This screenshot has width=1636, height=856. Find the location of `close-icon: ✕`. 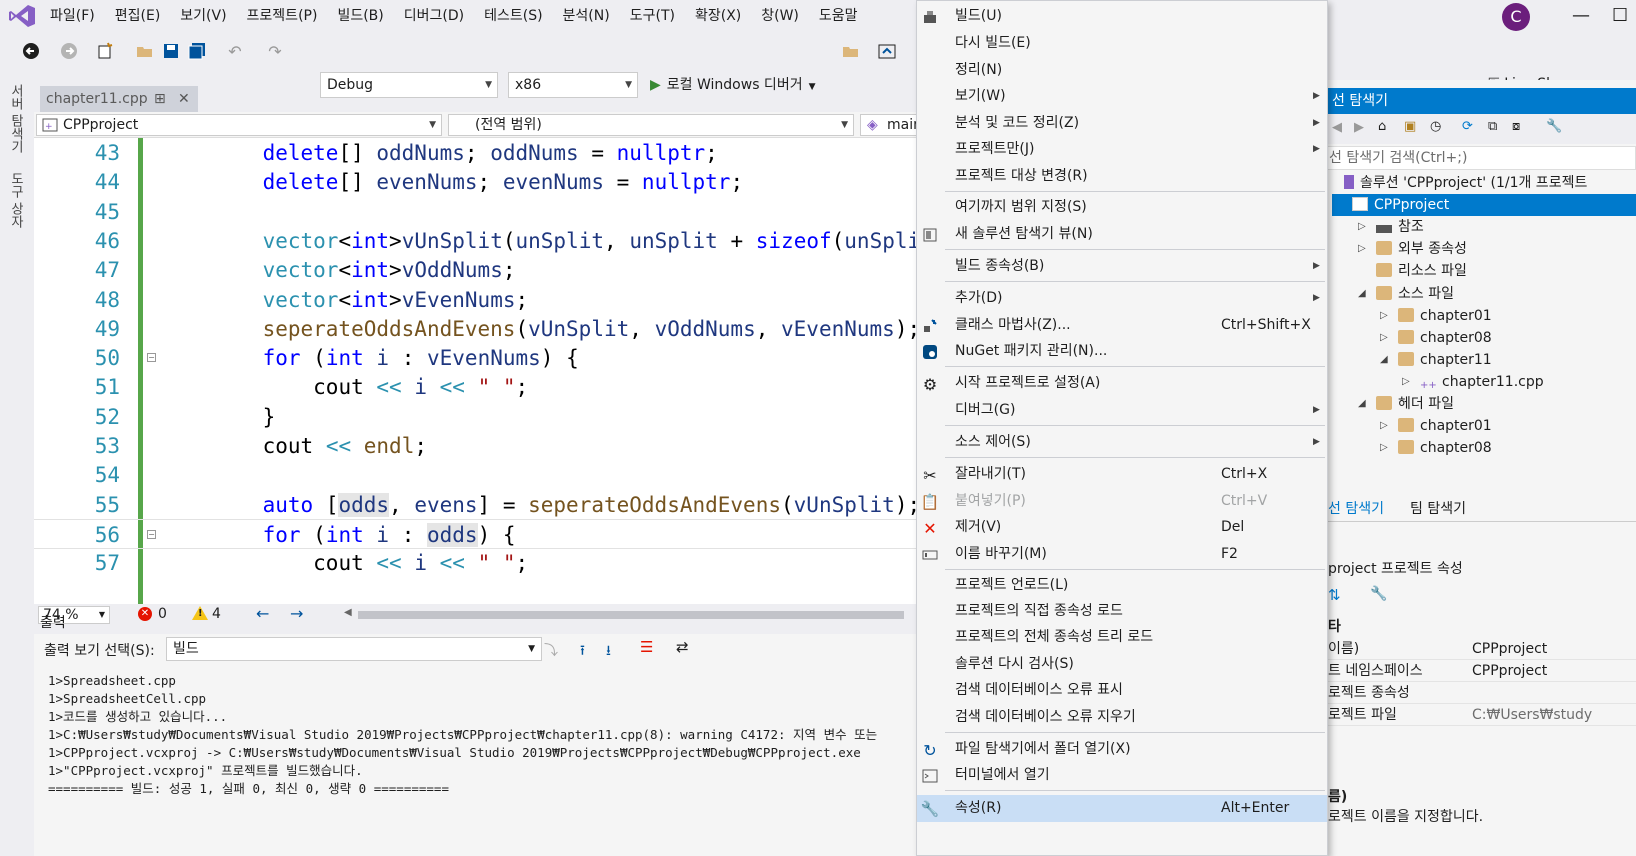

close-icon: ✕ is located at coordinates (184, 99).